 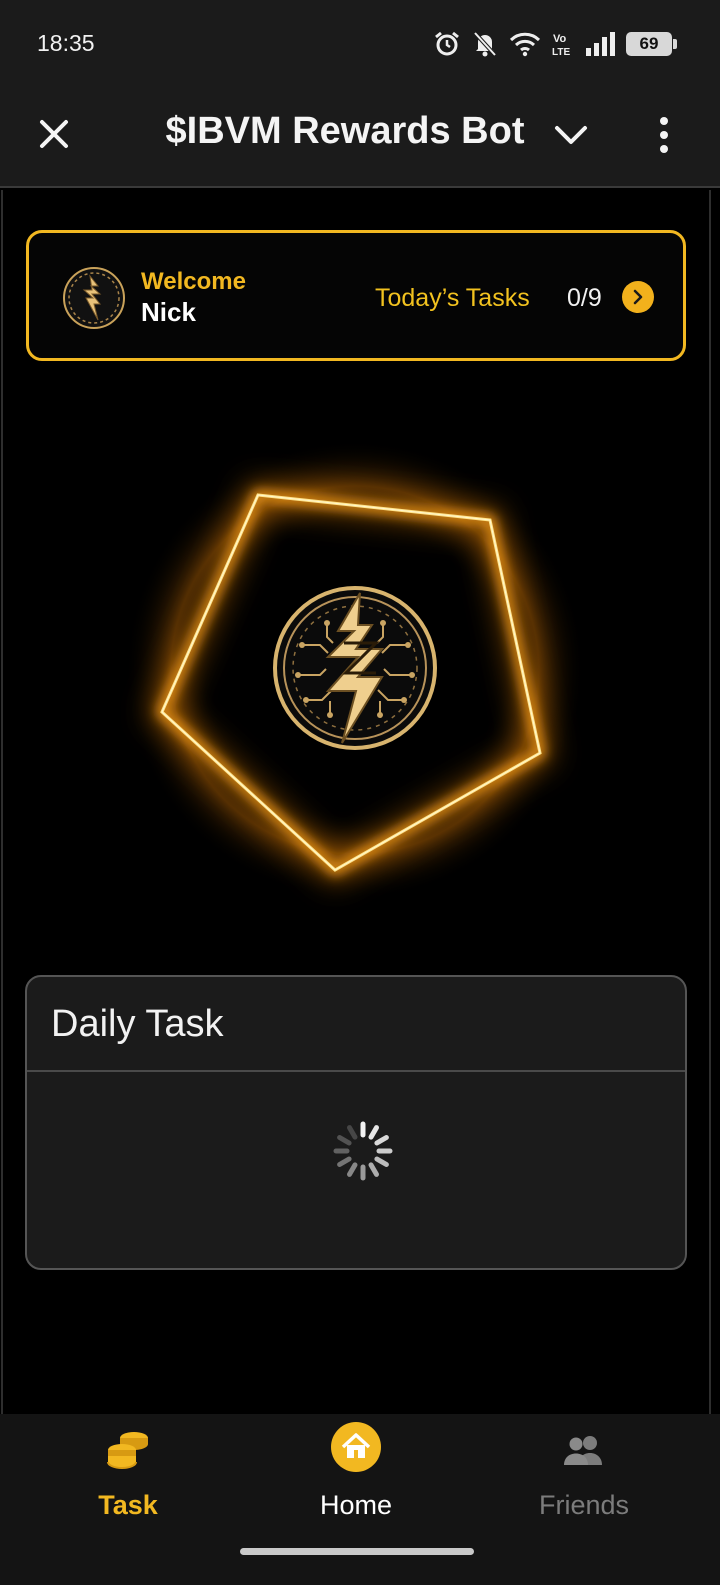 I want to click on app-bar: $IBVM Rewards Bot, so click(x=360, y=139).